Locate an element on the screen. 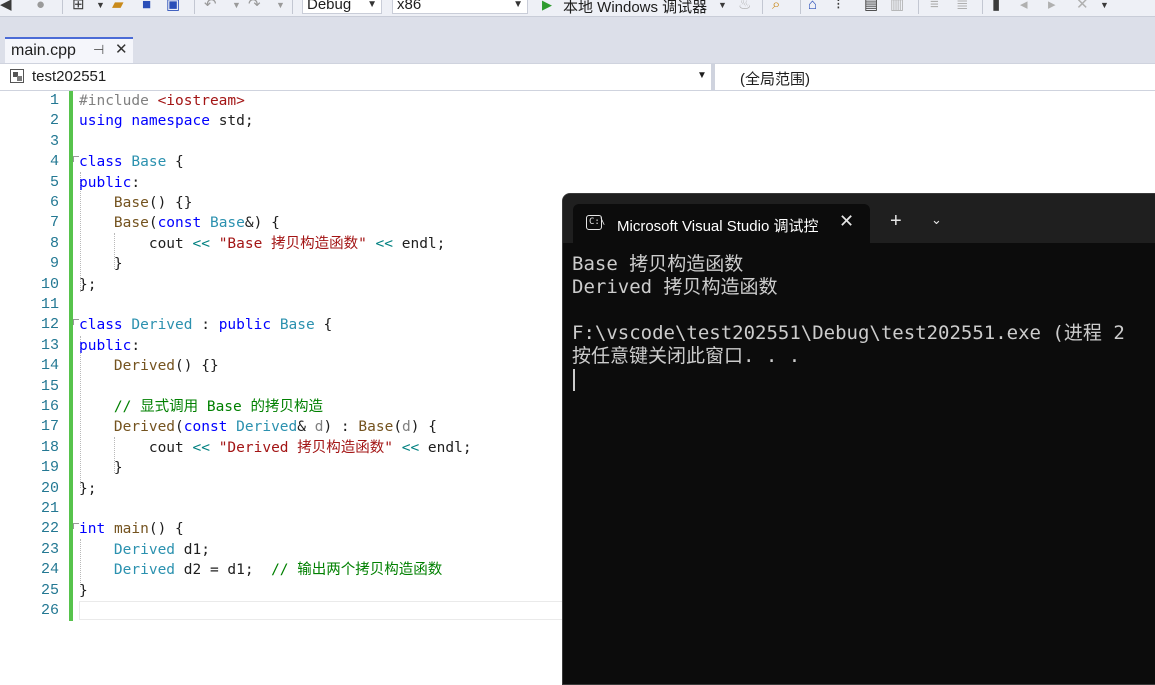 The width and height of the screenshot is (1155, 685). code-line: 2 using namespace std; is located at coordinates (577, 121).